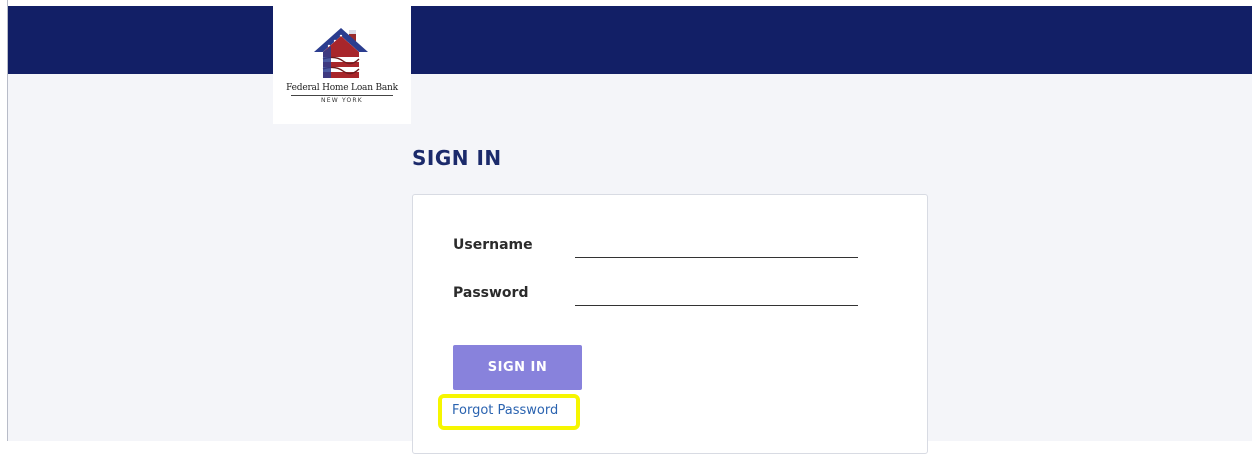  What do you see at coordinates (342, 95) in the screenshot?
I see `logo-divider` at bounding box center [342, 95].